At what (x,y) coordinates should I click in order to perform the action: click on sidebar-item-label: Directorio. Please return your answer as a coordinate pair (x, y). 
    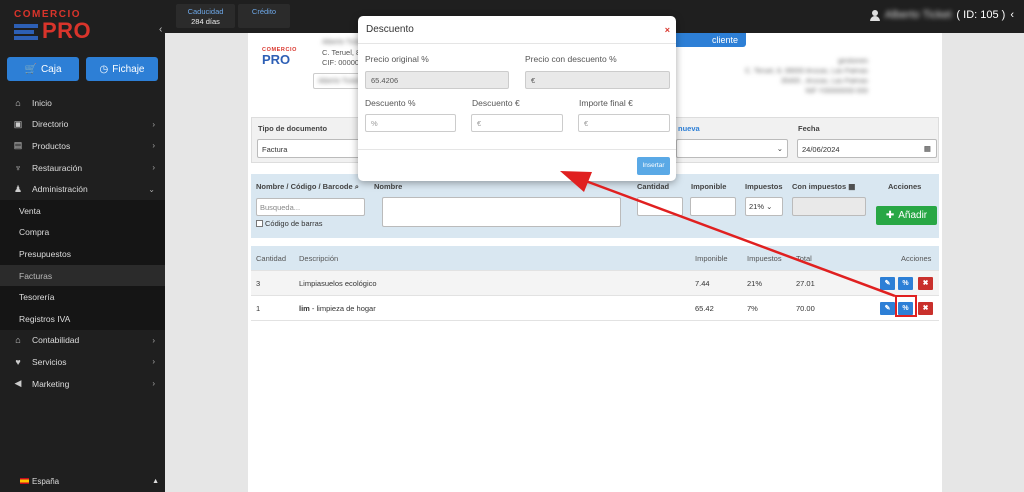
    Looking at the image, I should click on (50, 124).